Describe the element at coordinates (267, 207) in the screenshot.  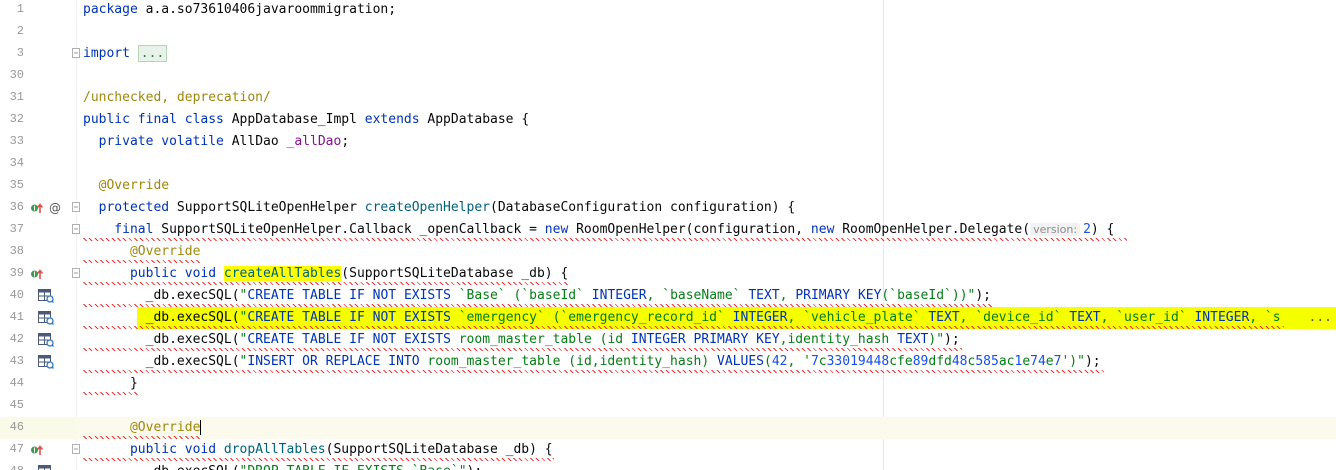
I see `code-token: SupportSQLiteOpenHelper` at that location.